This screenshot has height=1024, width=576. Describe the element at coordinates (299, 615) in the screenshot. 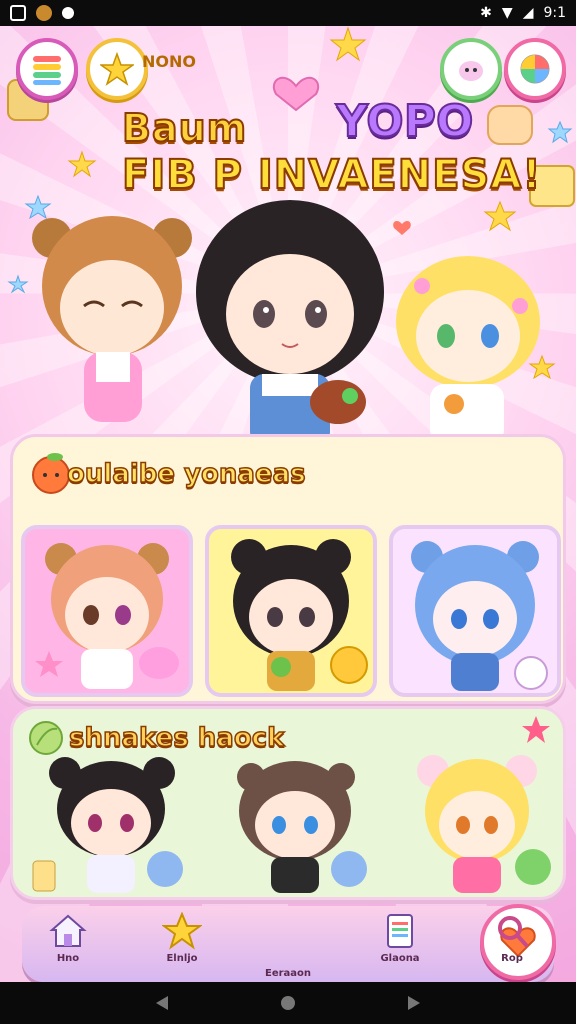

I see `character-portrait-dark` at that location.